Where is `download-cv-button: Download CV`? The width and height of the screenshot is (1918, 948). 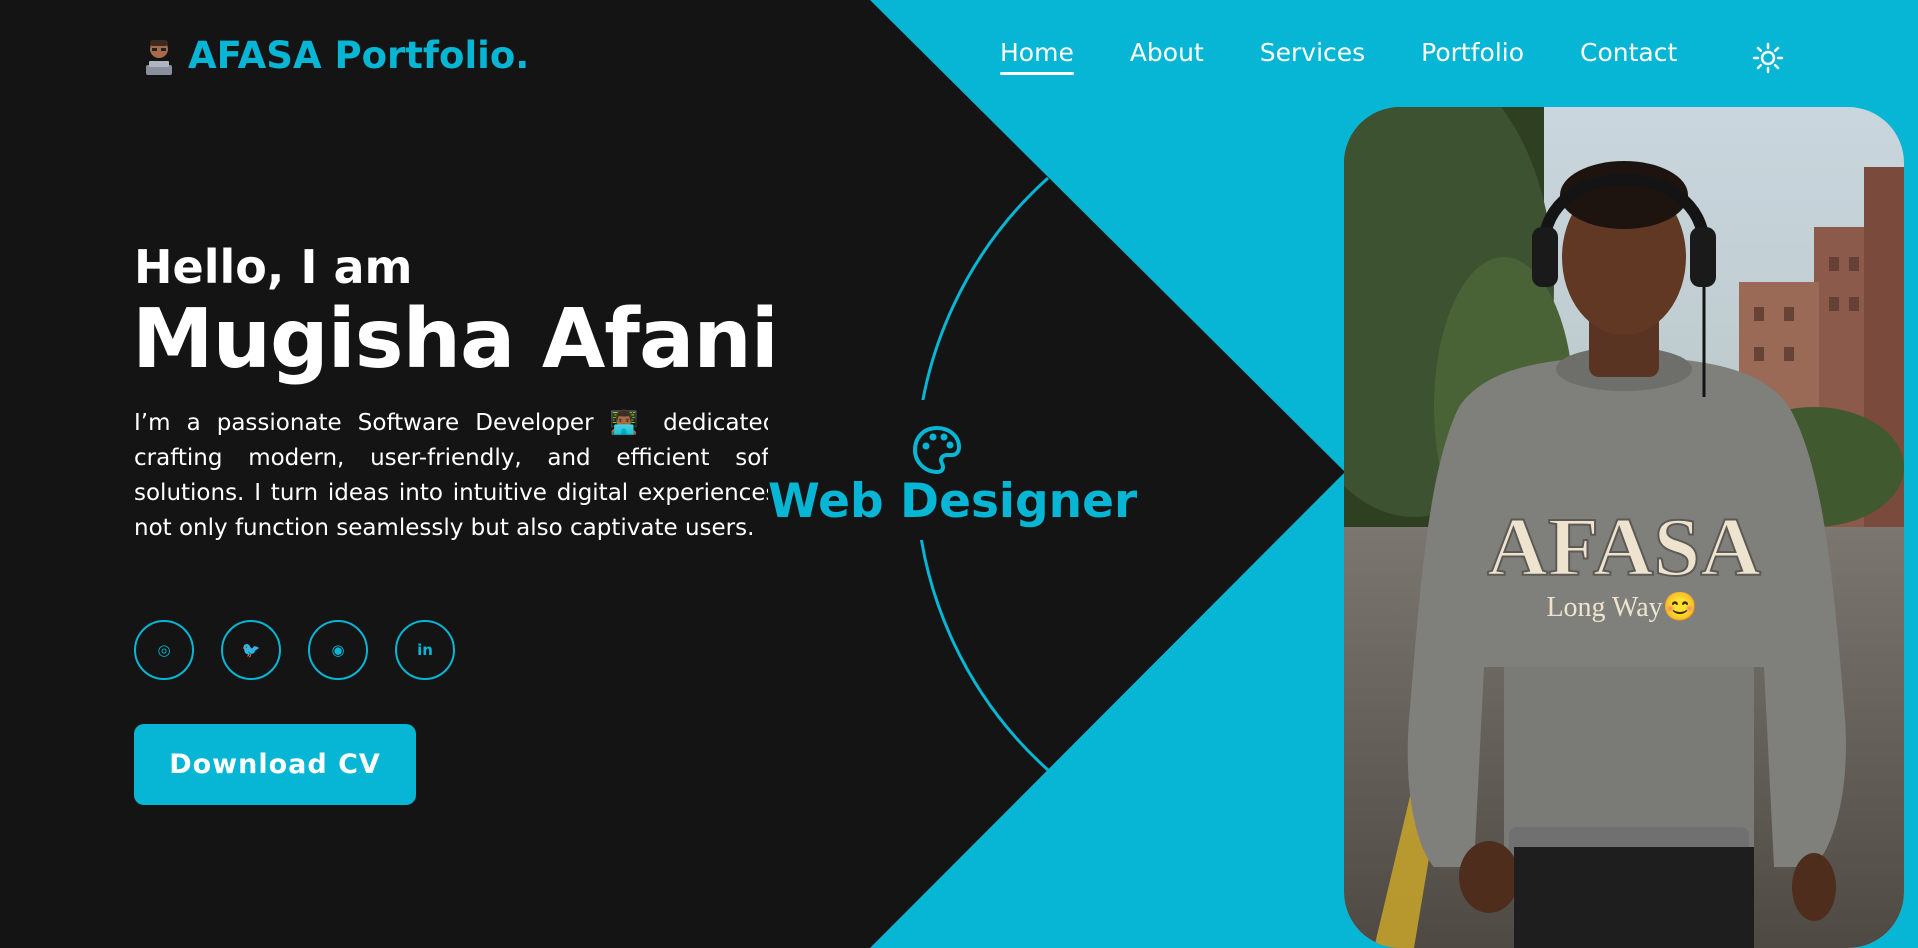
download-cv-button: Download CV is located at coordinates (275, 764).